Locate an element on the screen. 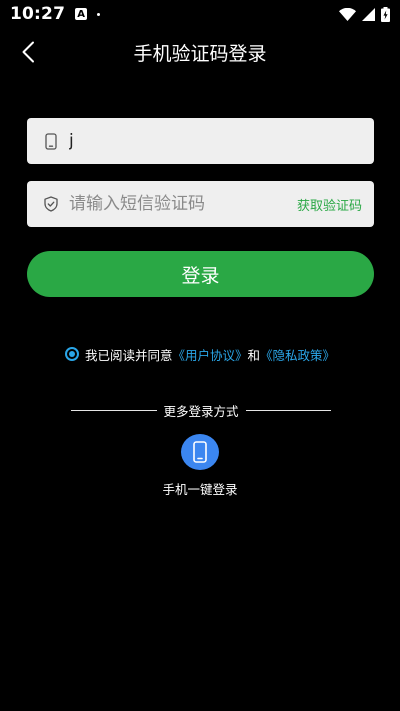  signal-icon is located at coordinates (368, 14).